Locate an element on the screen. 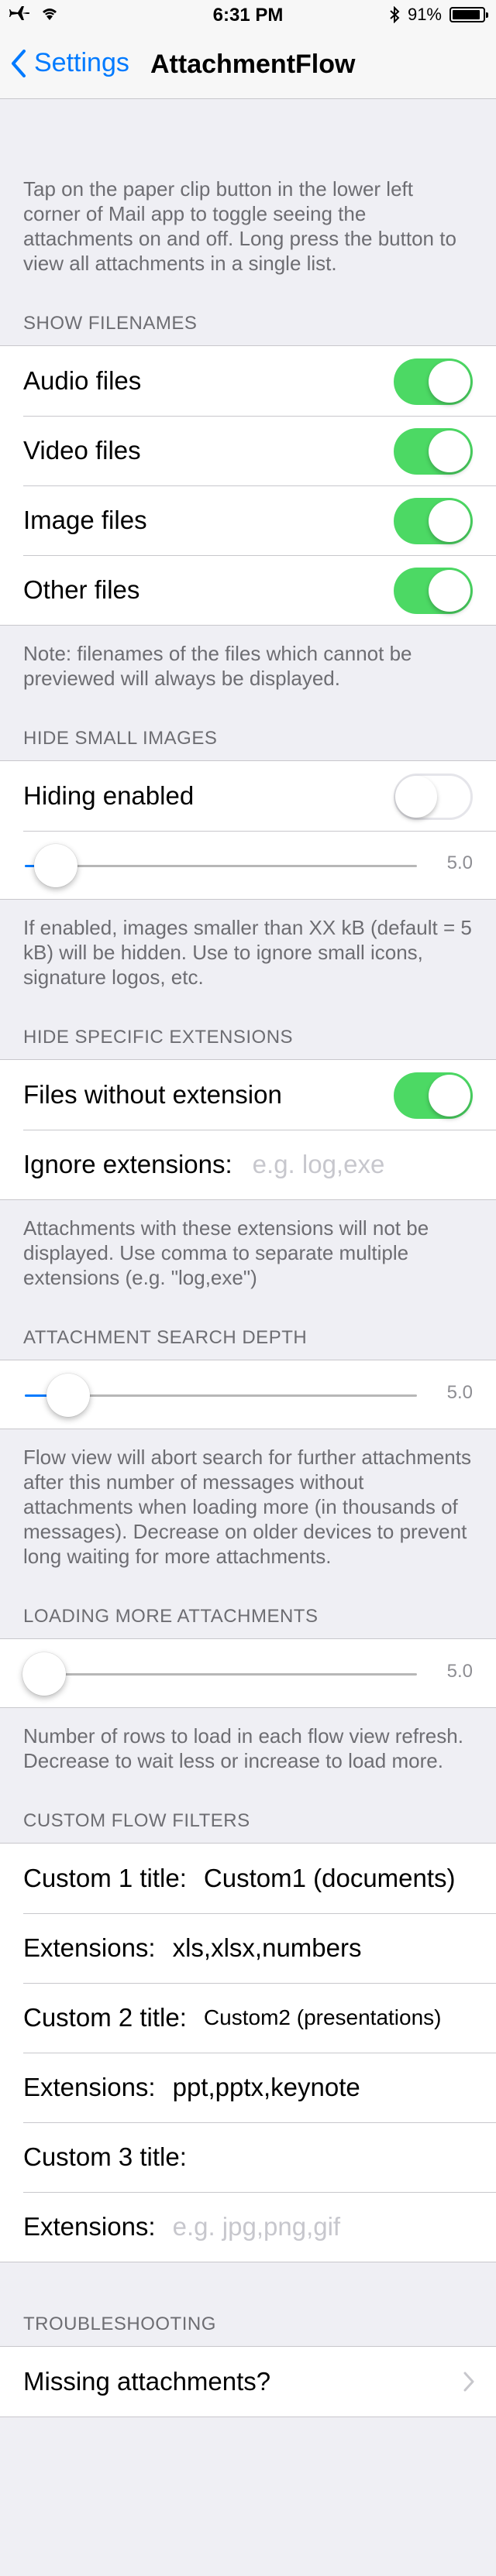  row-label: Image files is located at coordinates (85, 520).